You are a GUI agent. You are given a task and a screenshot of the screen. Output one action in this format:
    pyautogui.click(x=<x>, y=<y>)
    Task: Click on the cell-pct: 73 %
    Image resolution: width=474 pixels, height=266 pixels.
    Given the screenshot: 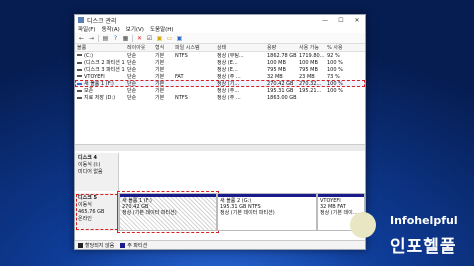 What is the action you would take?
    pyautogui.click(x=333, y=76)
    